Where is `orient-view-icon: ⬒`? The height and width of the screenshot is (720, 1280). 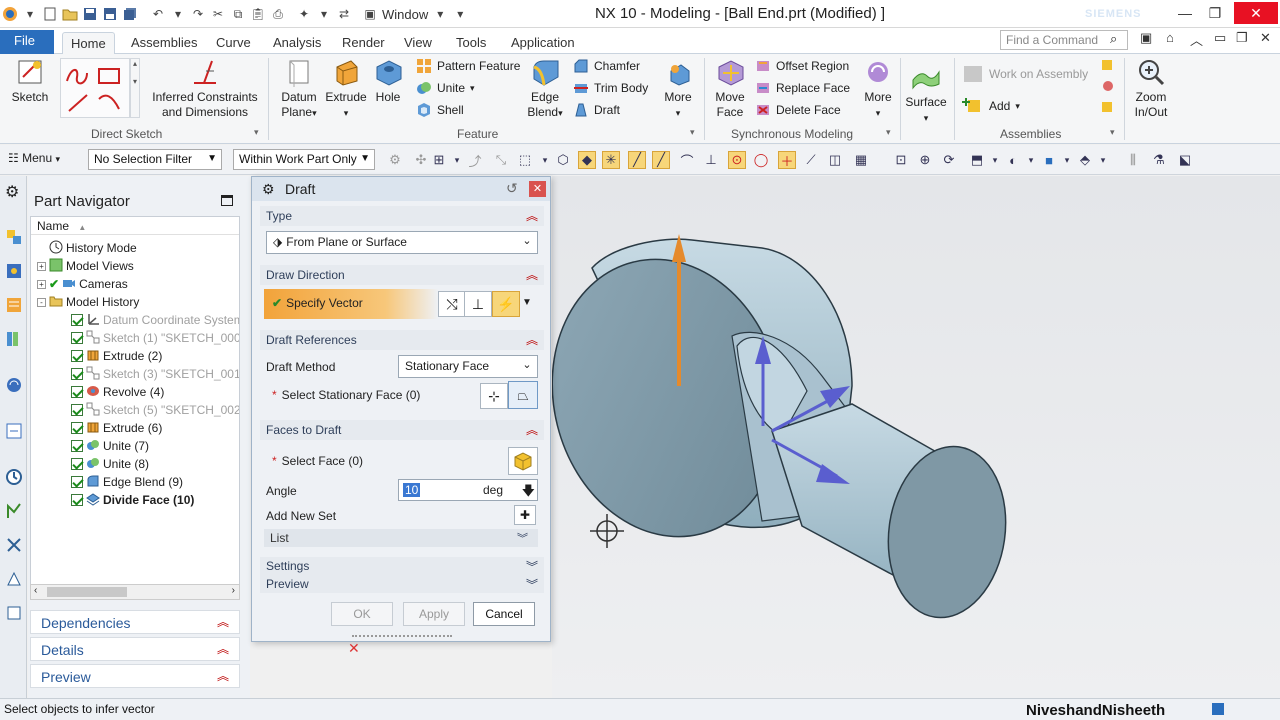
orient-view-icon: ⬒ is located at coordinates (977, 160).